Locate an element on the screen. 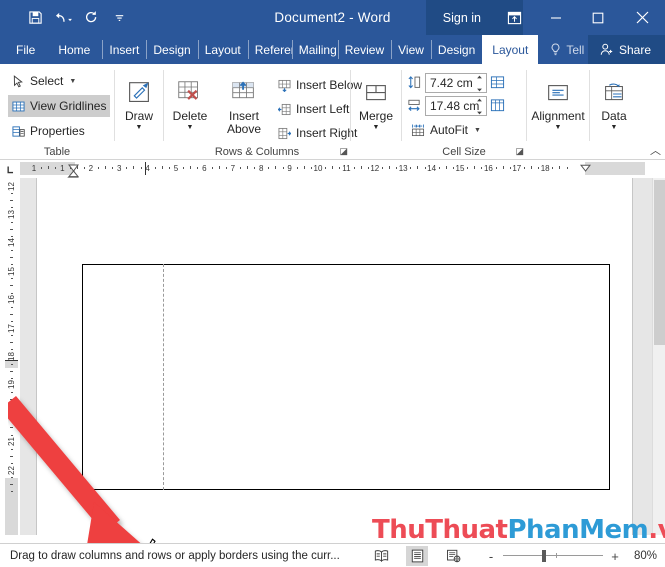  vertical-ruler: 12 13 14 15 16 17 18 19 20 21 22 is located at coordinates (10, 356).